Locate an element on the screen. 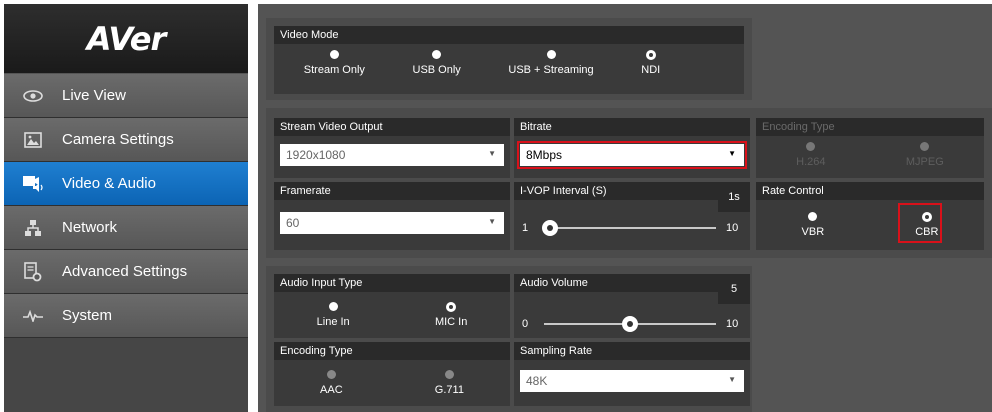  video-encoding-type-section: Encoding Type H.264 MJPEG is located at coordinates (870, 148).